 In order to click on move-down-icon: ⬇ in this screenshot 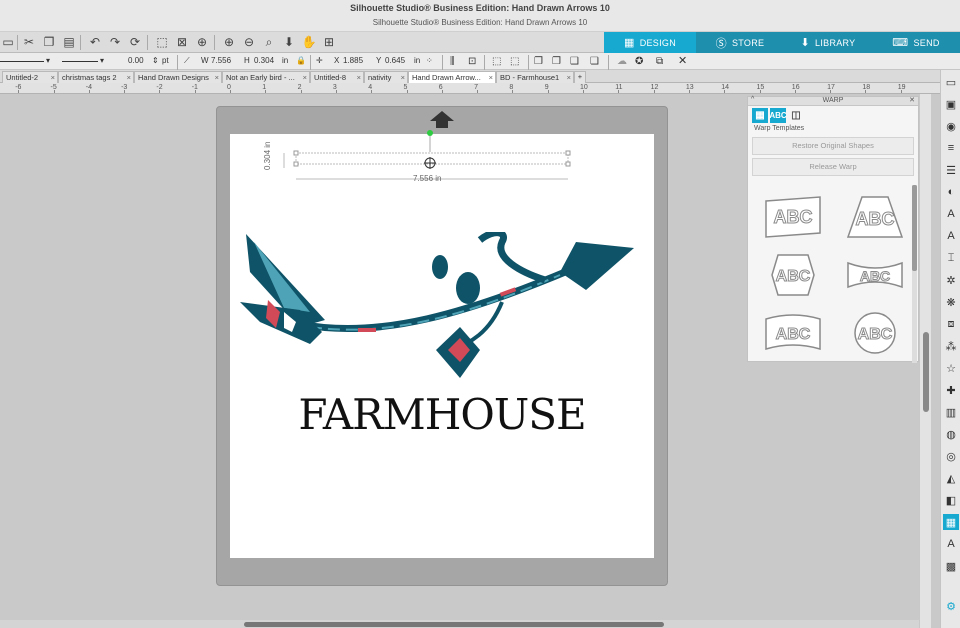, I will do `click(289, 42)`.